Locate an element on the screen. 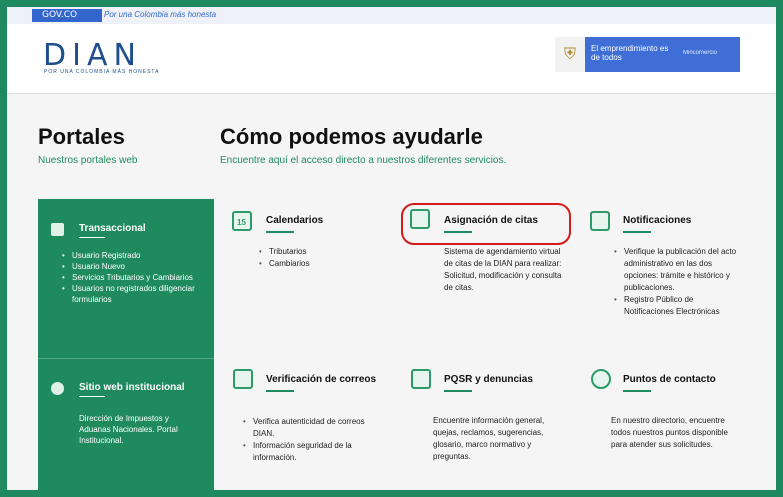 Image resolution: width=783 pixels, height=497 pixels. list-item: Tributarios is located at coordinates (319, 252).